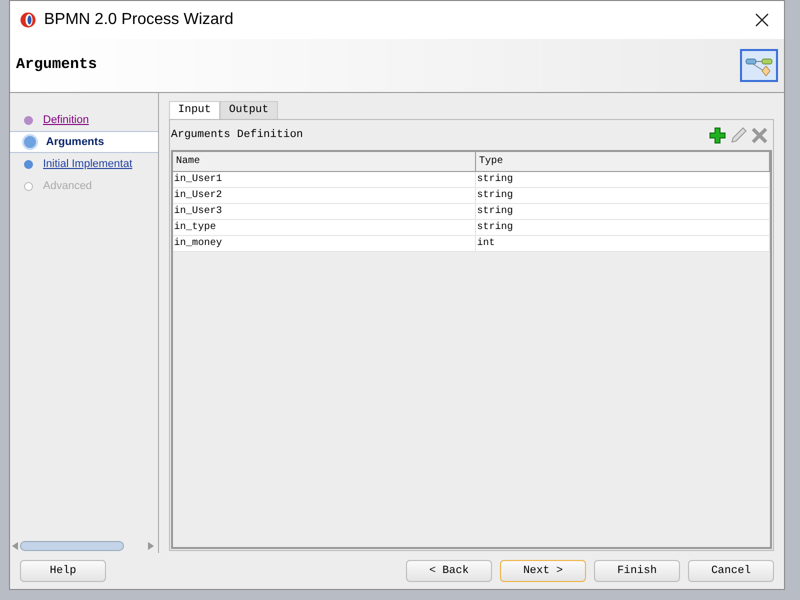  What do you see at coordinates (66, 120) in the screenshot?
I see `step-label: Definition` at bounding box center [66, 120].